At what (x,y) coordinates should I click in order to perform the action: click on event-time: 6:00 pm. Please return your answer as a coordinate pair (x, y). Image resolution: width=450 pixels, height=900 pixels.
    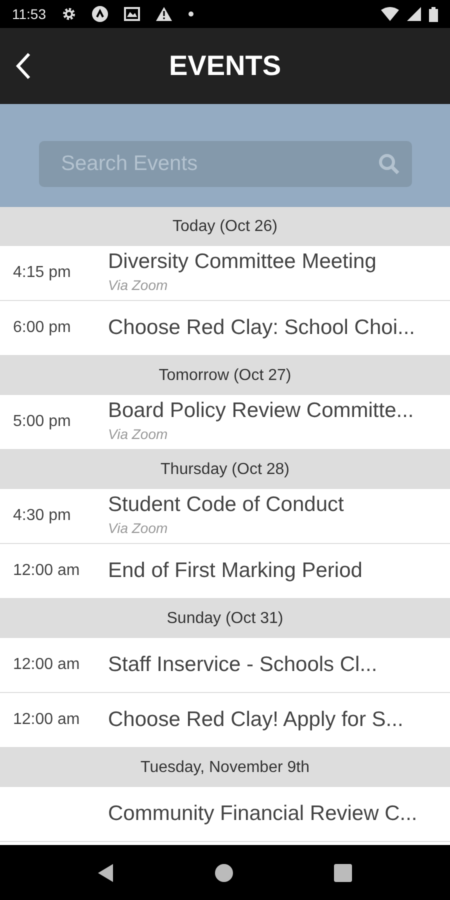
    Looking at the image, I should click on (42, 327).